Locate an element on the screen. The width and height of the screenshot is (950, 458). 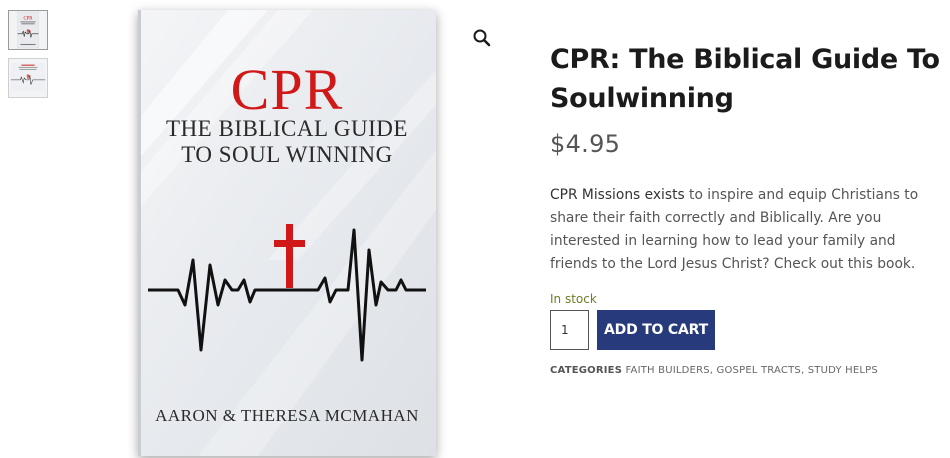
thumbnail-cover-back is located at coordinates (28, 78).